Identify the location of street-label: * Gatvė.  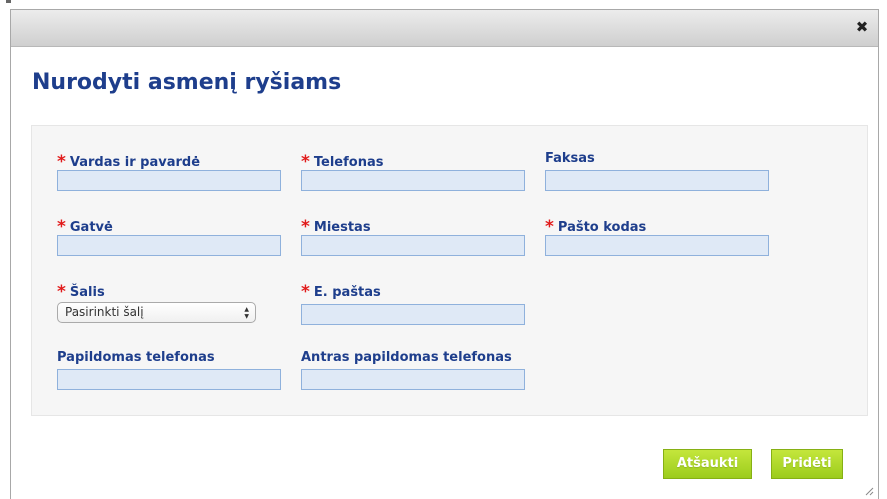
(85, 227).